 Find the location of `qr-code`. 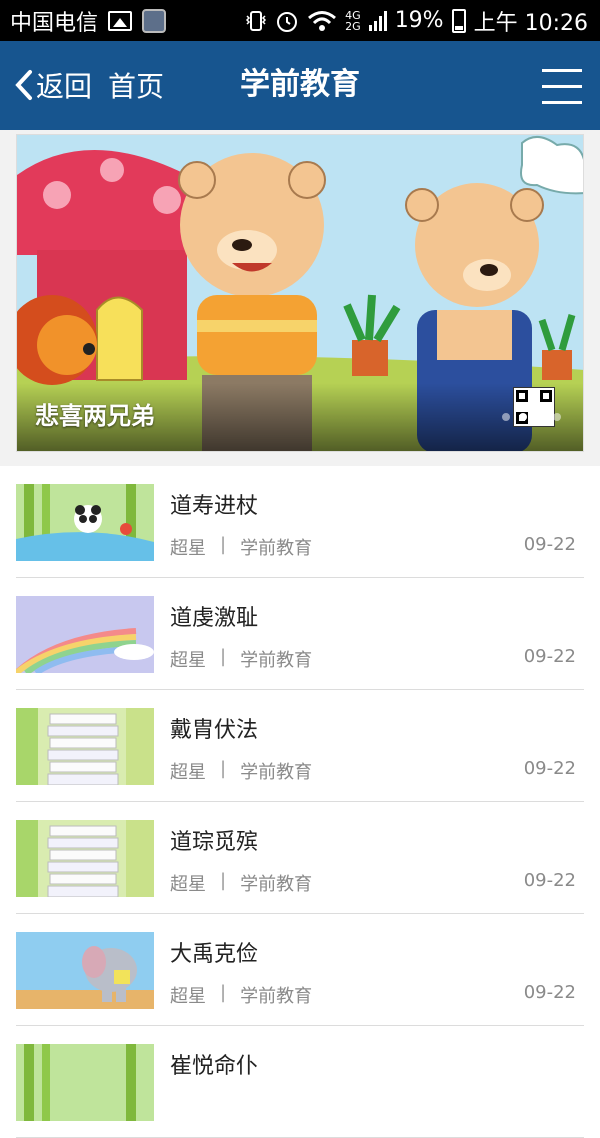

qr-code is located at coordinates (534, 407).